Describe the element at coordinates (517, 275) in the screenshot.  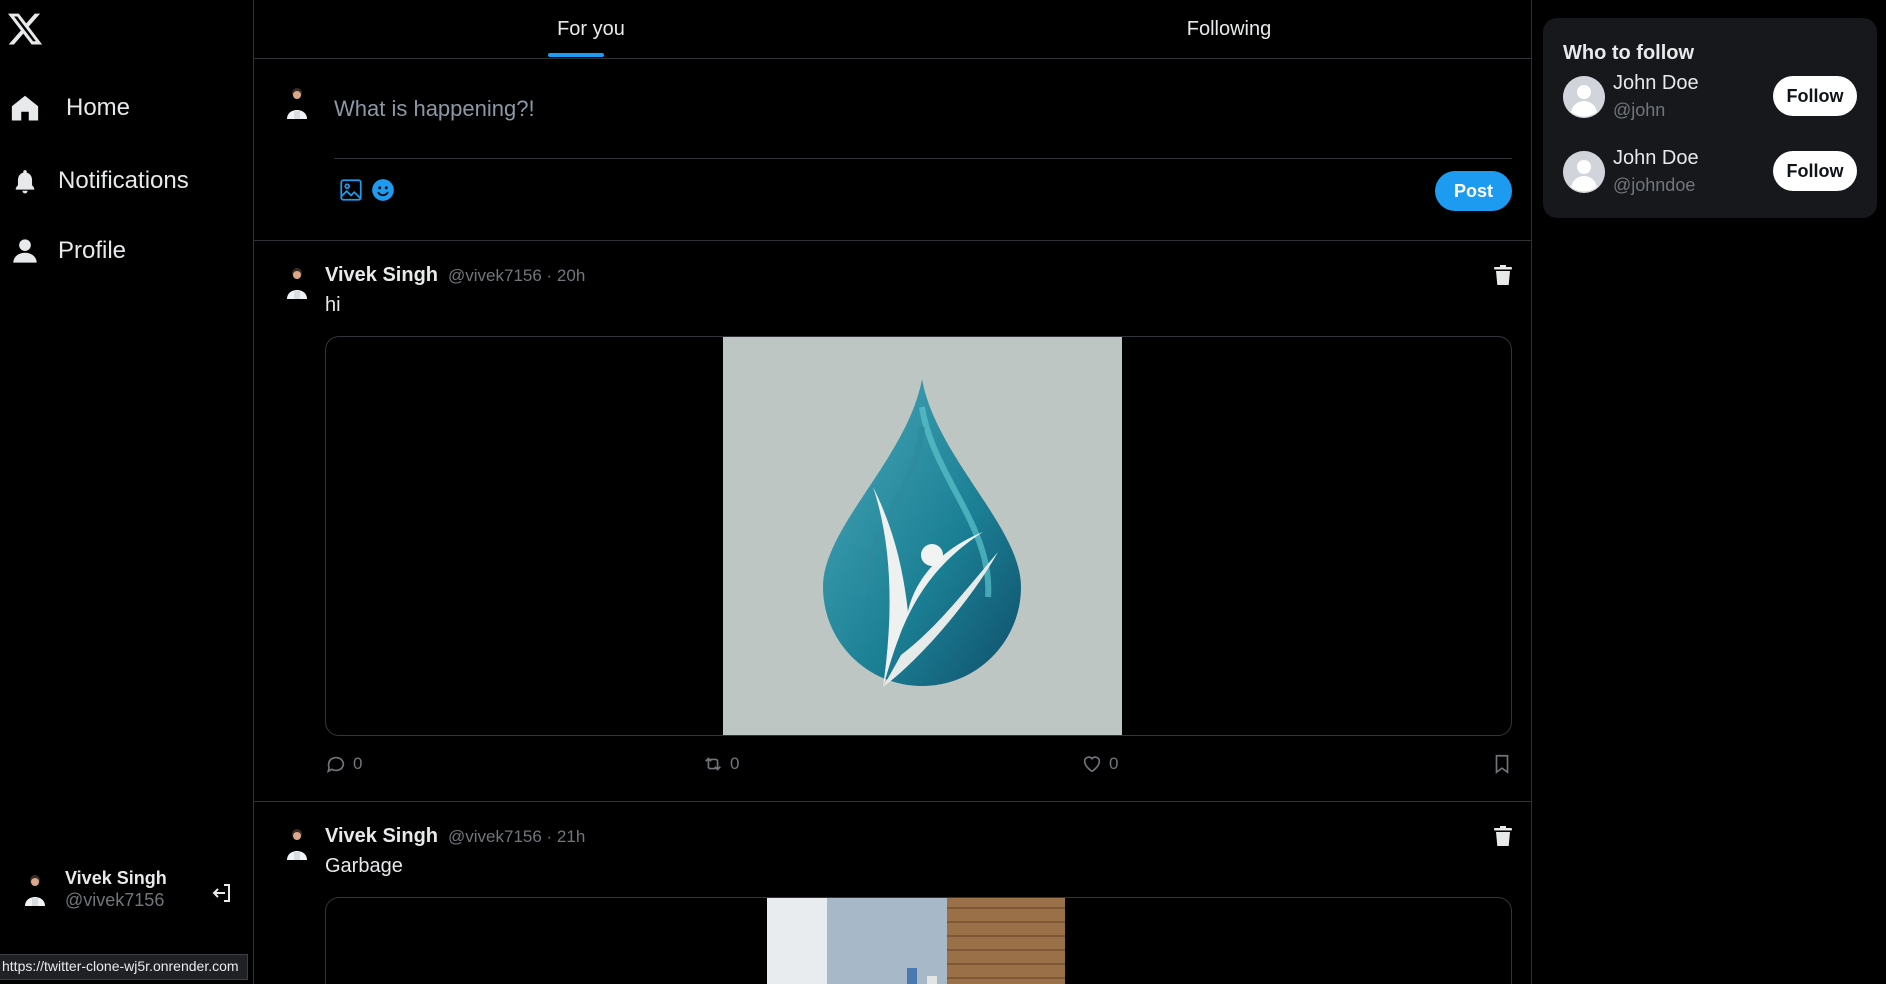
I see `post-meta: @vivek7156 · 20h` at that location.